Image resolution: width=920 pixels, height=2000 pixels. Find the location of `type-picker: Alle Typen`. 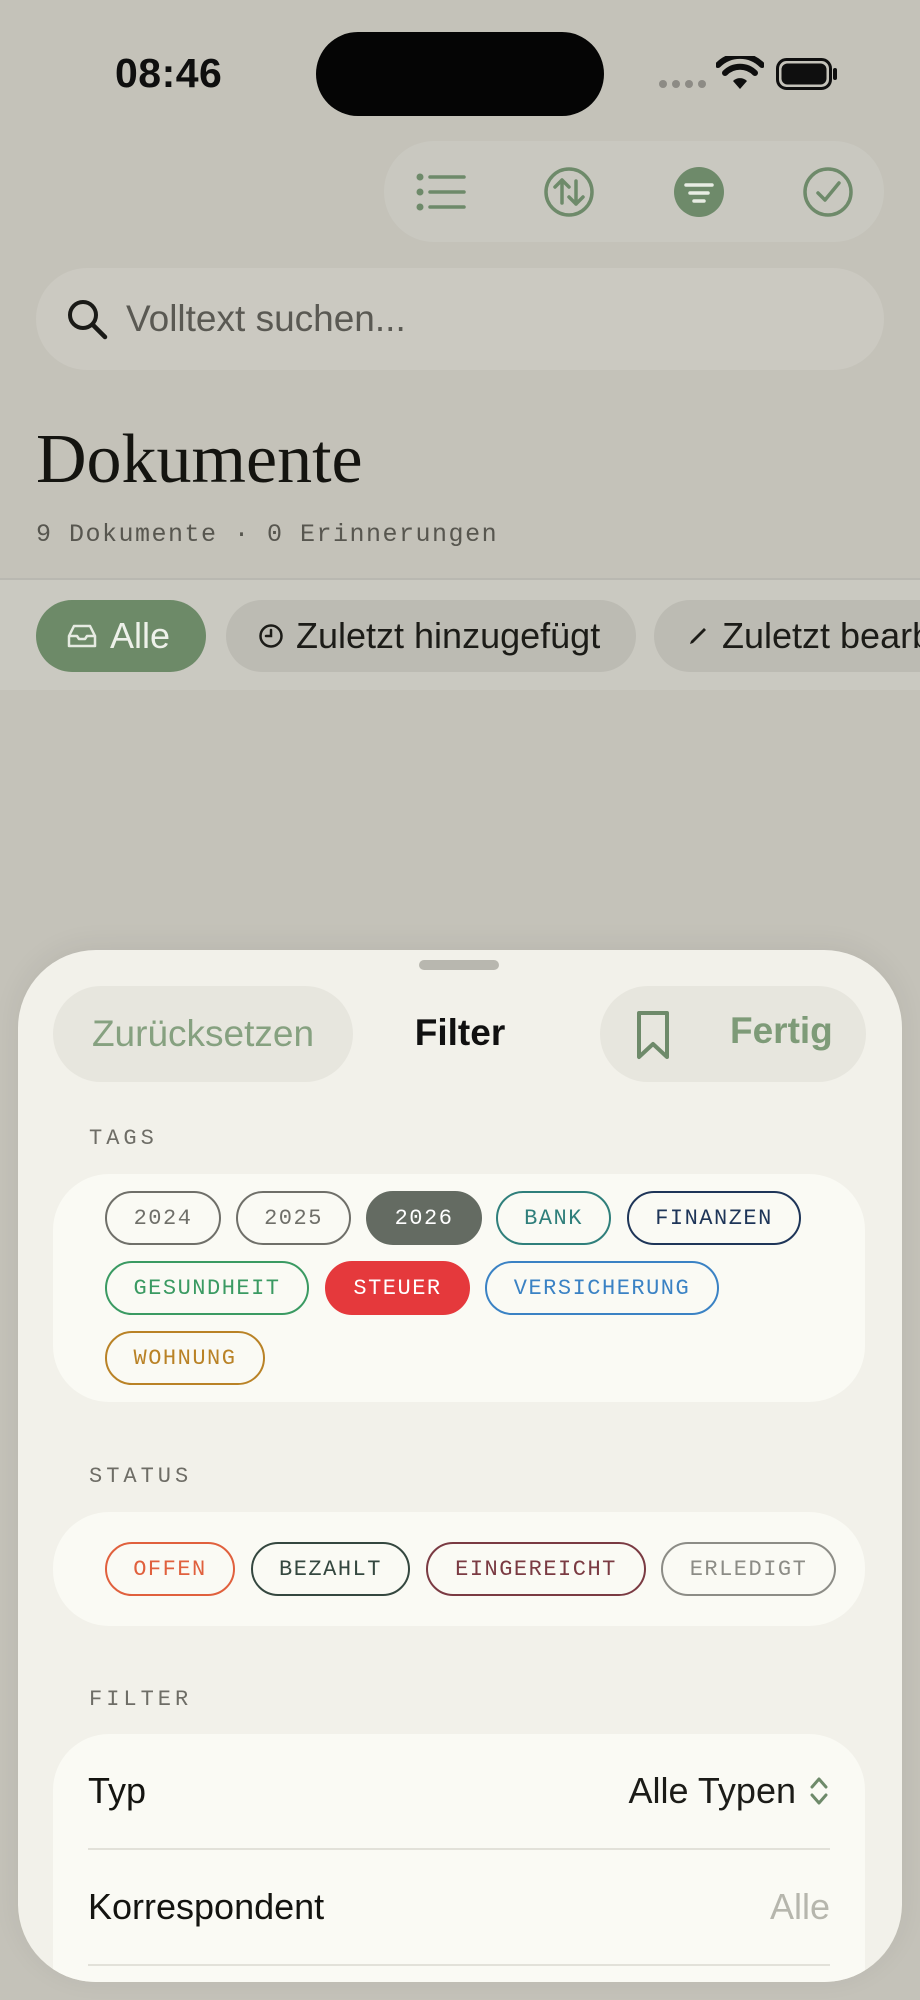

type-picker: Alle Typen is located at coordinates (729, 1791).